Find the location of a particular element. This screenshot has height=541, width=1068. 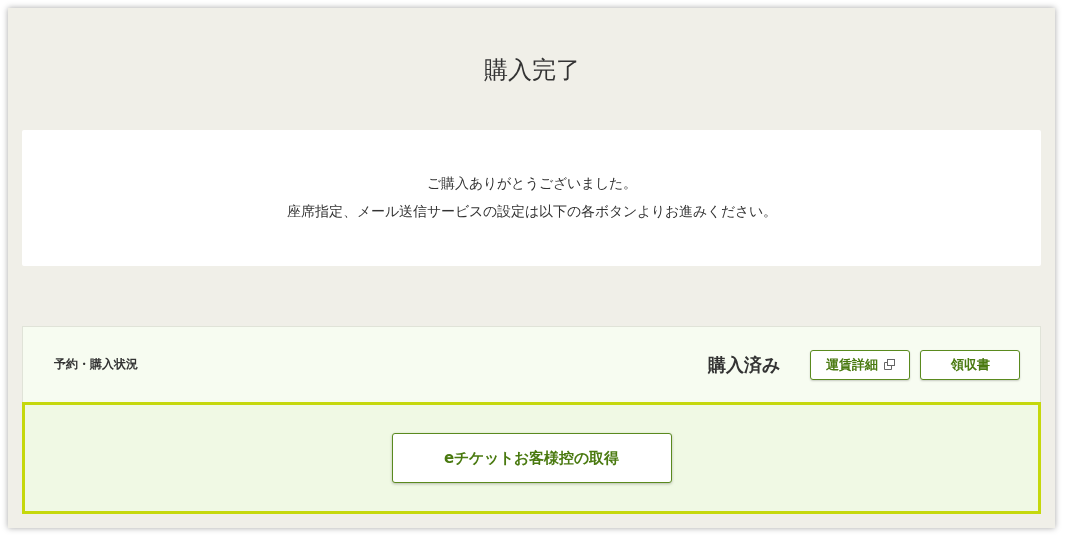

message-text: ご購入ありがとうございました。 is located at coordinates (531, 184).